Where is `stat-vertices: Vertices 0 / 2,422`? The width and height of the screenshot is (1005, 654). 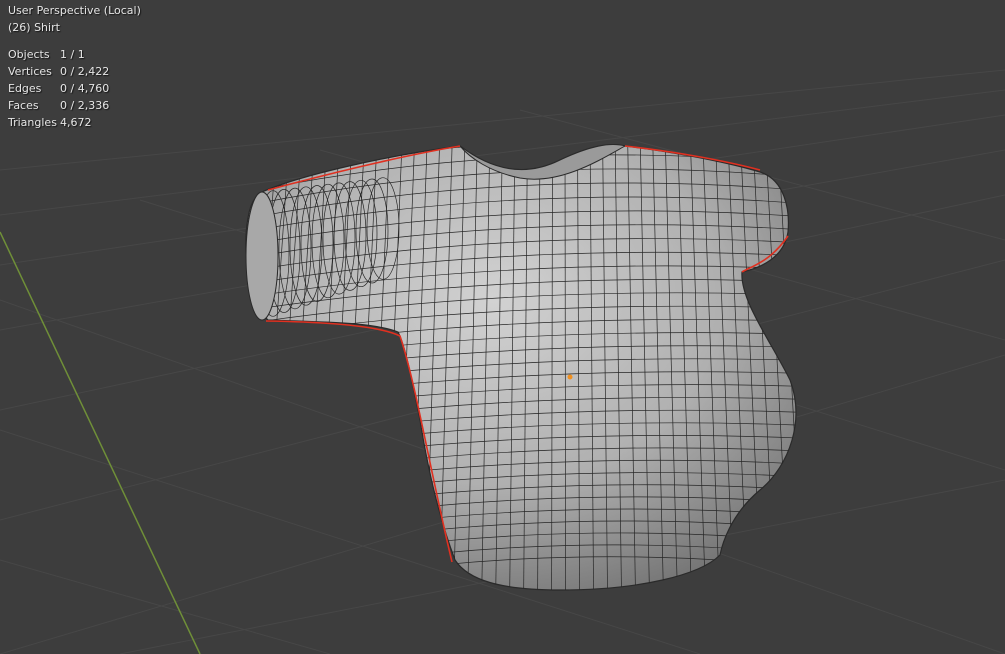
stat-vertices: Vertices 0 / 2,422 is located at coordinates (74, 71).